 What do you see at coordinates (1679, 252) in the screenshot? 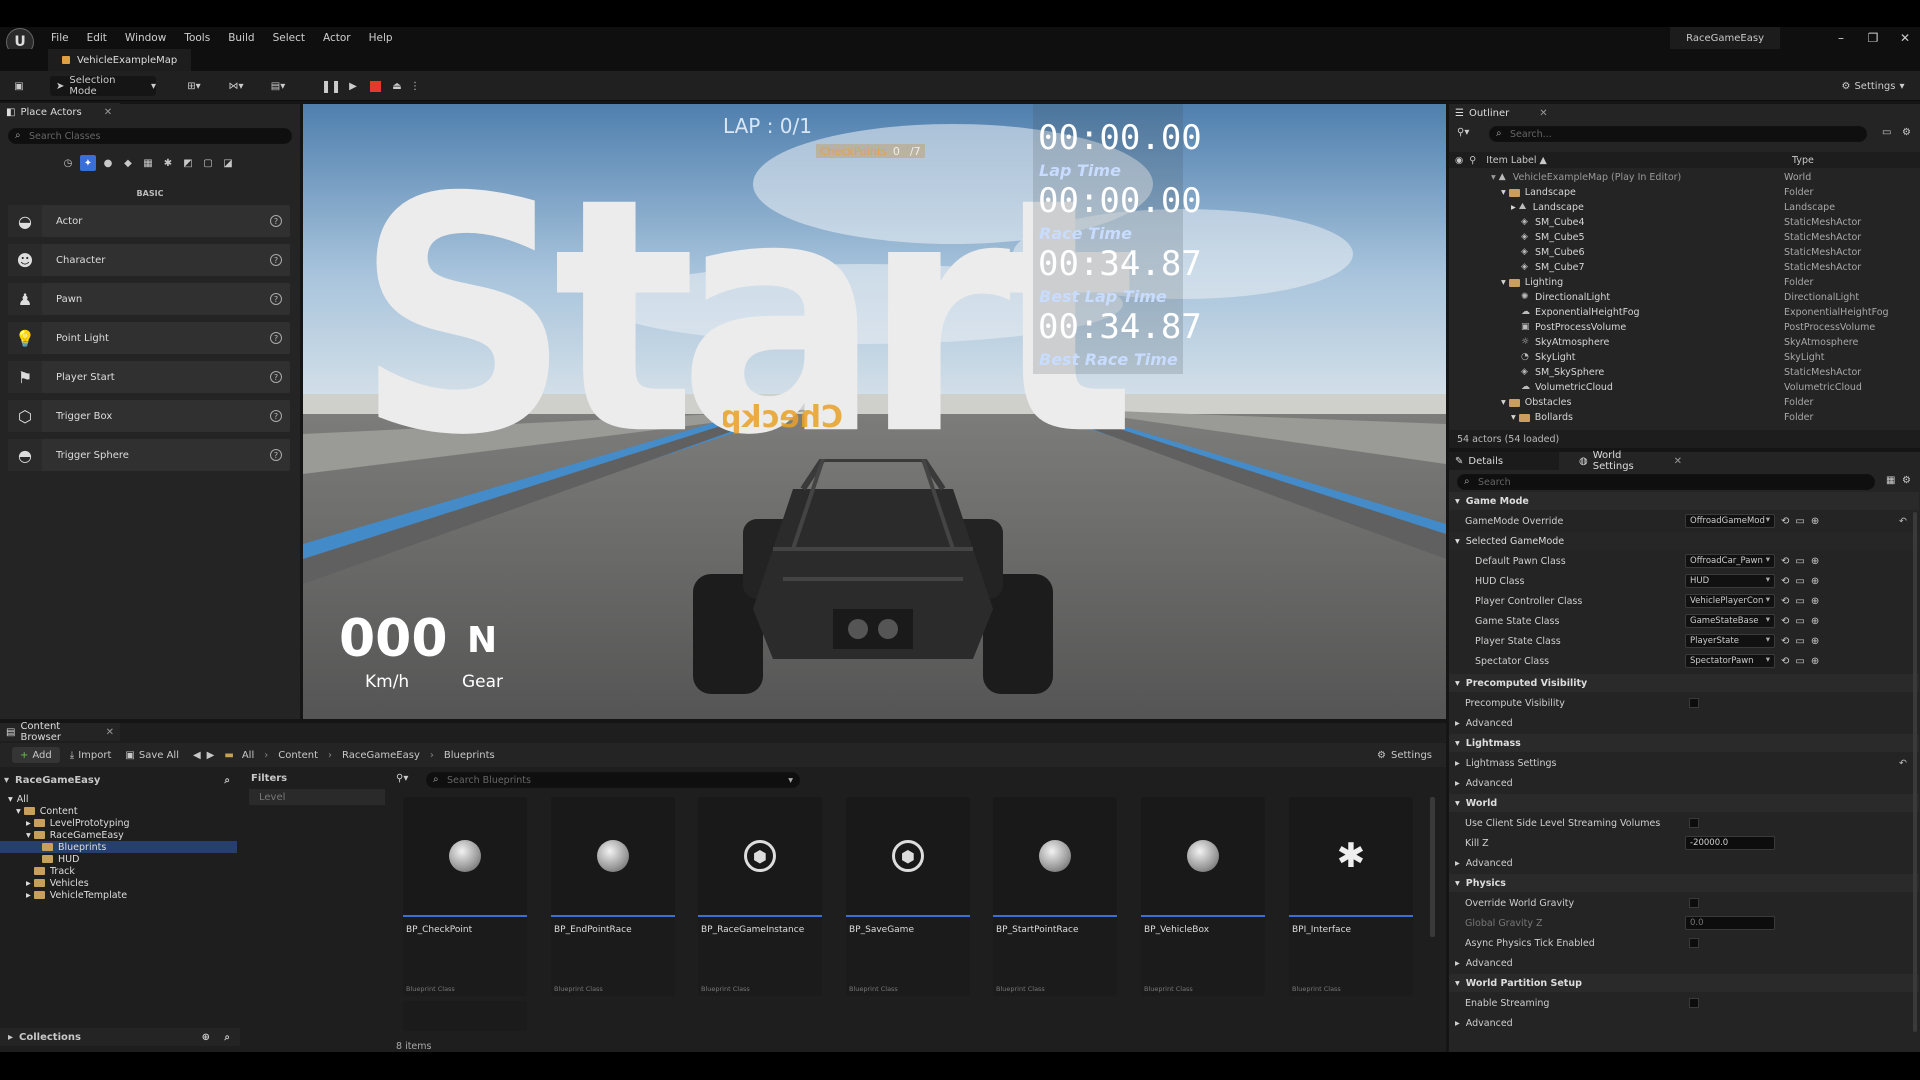
I see `tree-row: ◈ SM_Cube6 StaticMeshActor` at bounding box center [1679, 252].